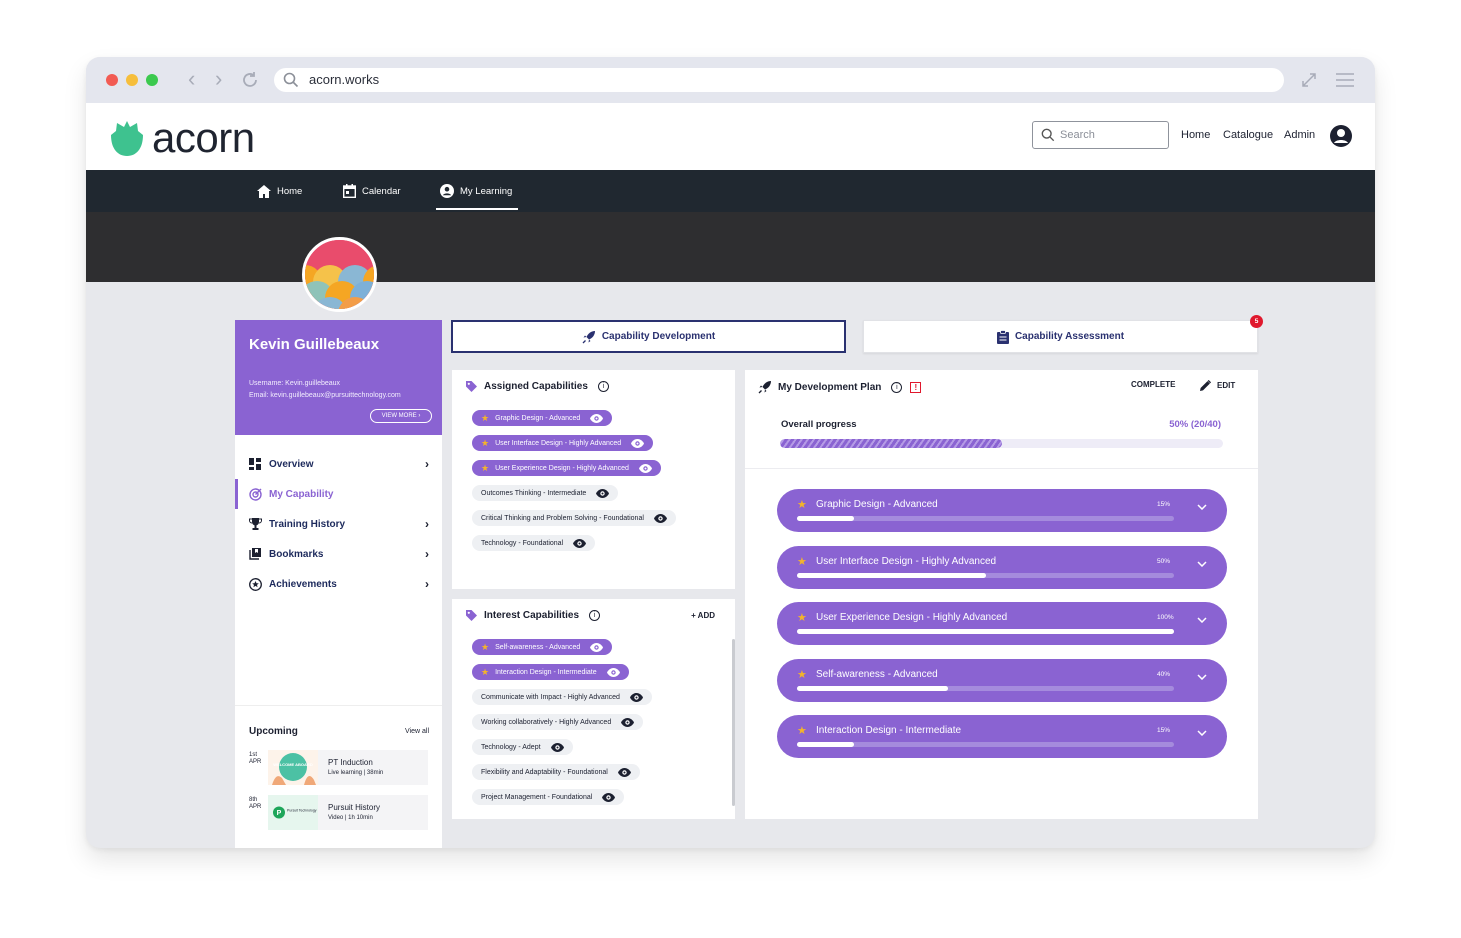  I want to click on svg-text: P, so click(279, 813).